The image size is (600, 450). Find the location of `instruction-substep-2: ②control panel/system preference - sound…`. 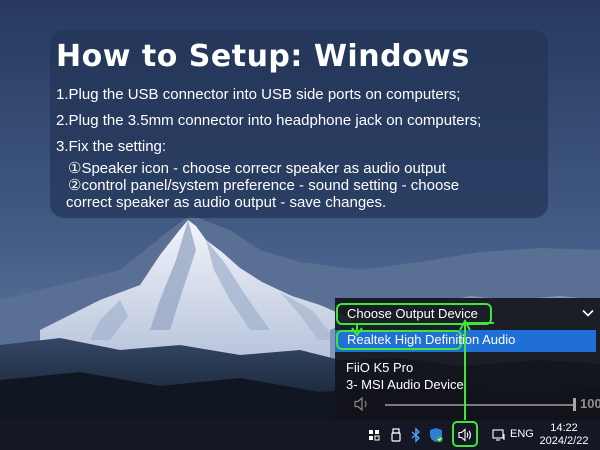

instruction-substep-2: ②control panel/system preference - sound… is located at coordinates (299, 194).